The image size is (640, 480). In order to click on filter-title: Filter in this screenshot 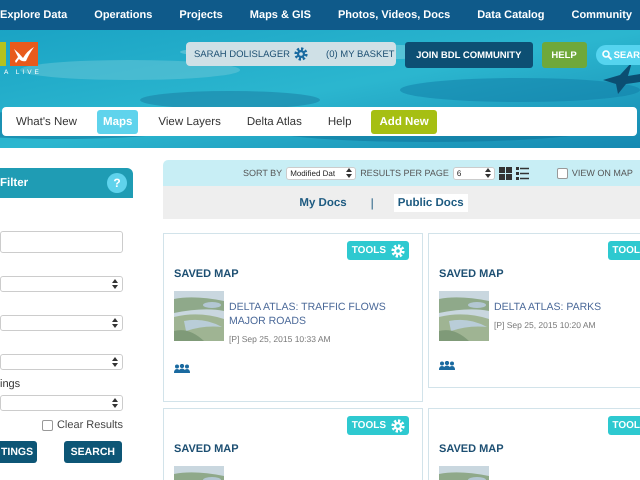, I will do `click(14, 183)`.